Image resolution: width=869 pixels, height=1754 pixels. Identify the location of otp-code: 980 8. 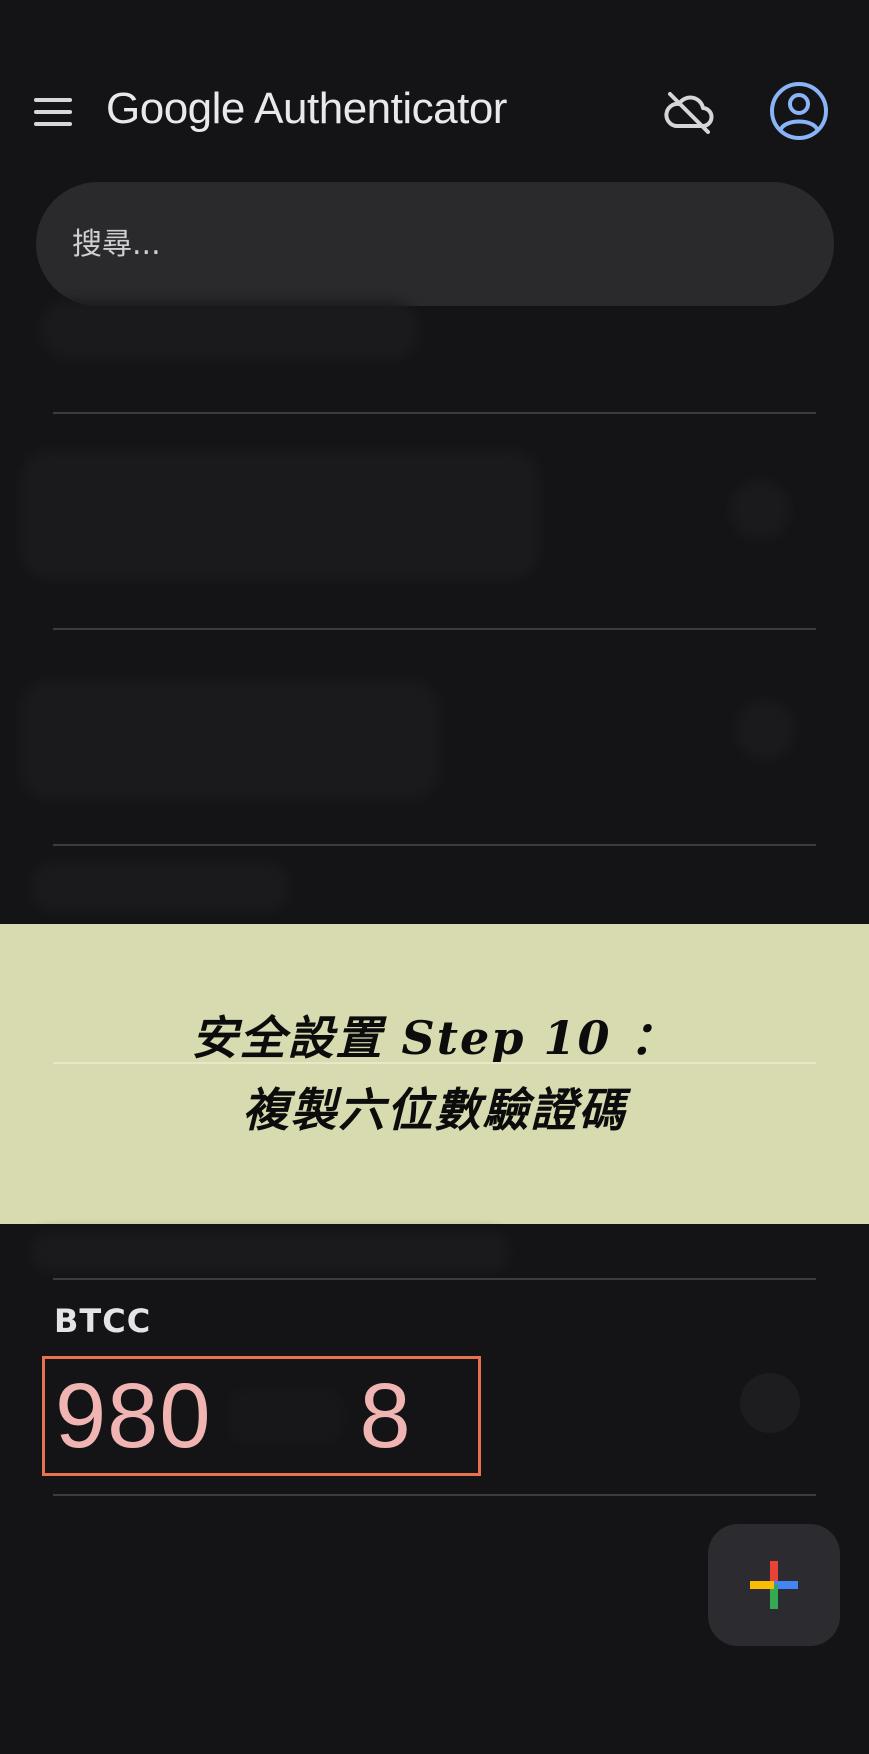
(261, 1416).